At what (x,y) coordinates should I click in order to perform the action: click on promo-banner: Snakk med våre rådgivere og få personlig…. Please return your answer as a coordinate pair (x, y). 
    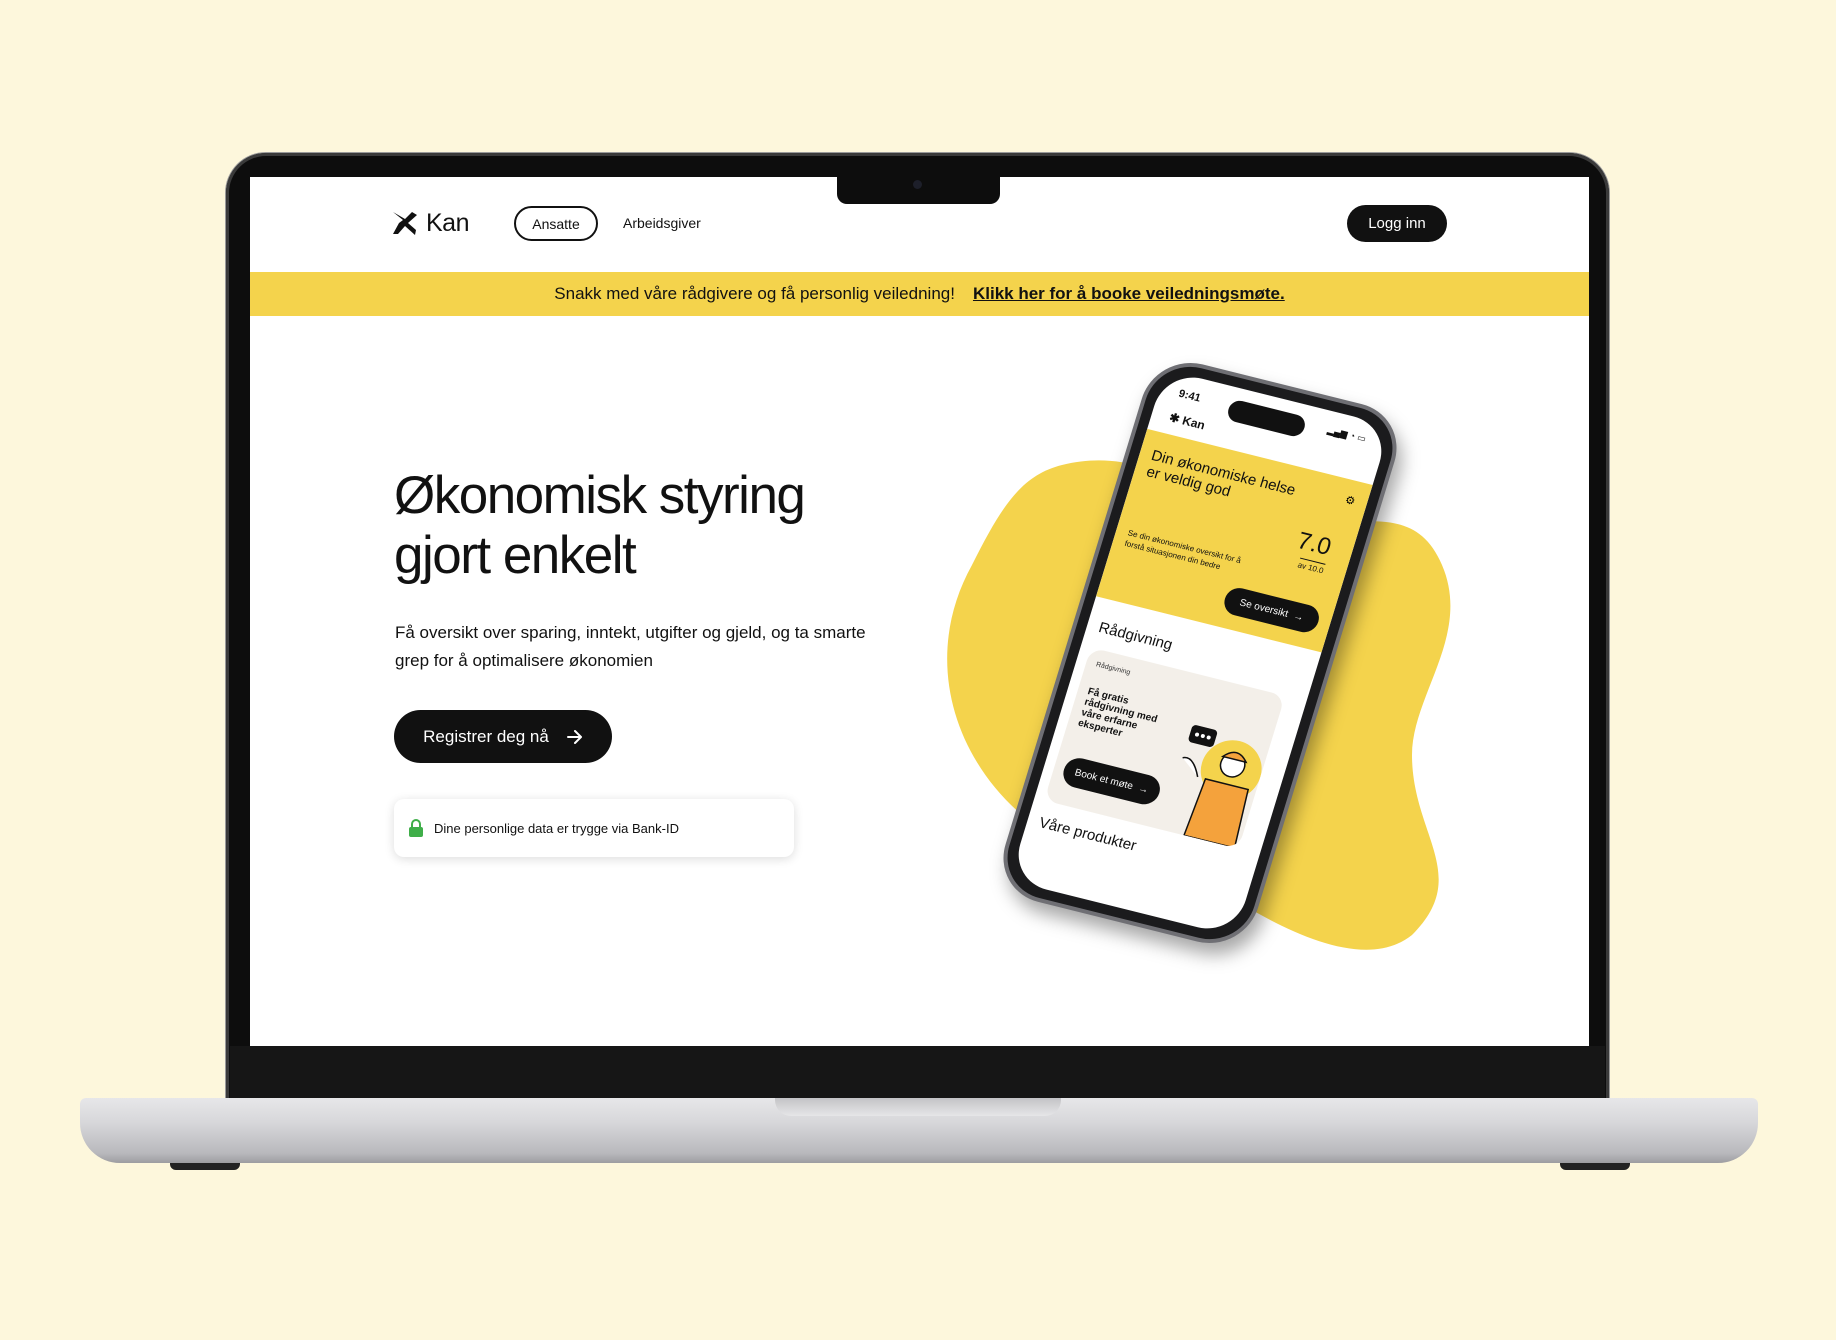
    Looking at the image, I should click on (919, 294).